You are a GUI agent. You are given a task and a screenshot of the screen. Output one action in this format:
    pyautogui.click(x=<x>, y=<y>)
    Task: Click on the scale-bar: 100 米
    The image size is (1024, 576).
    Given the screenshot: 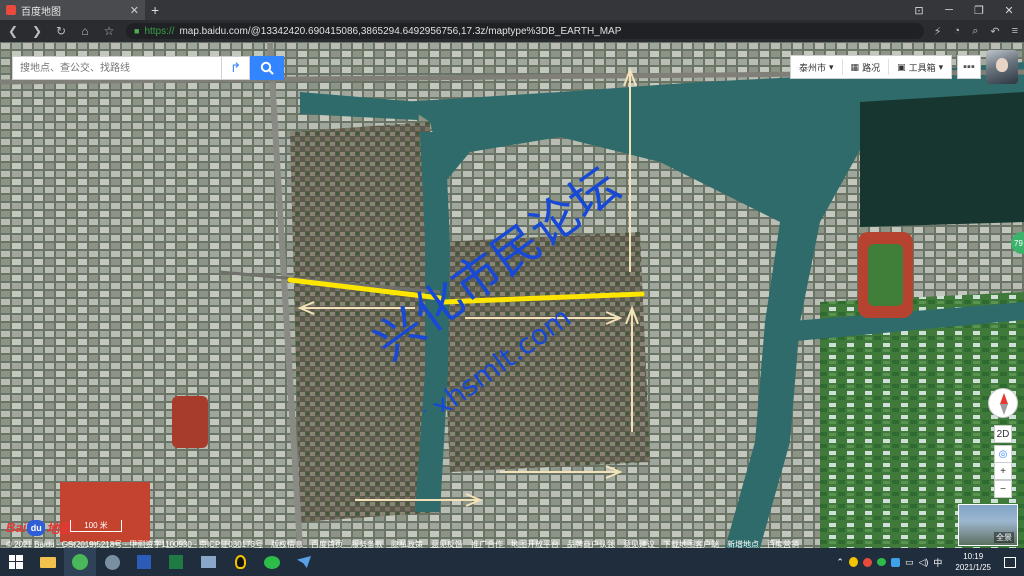 What is the action you would take?
    pyautogui.click(x=96, y=526)
    